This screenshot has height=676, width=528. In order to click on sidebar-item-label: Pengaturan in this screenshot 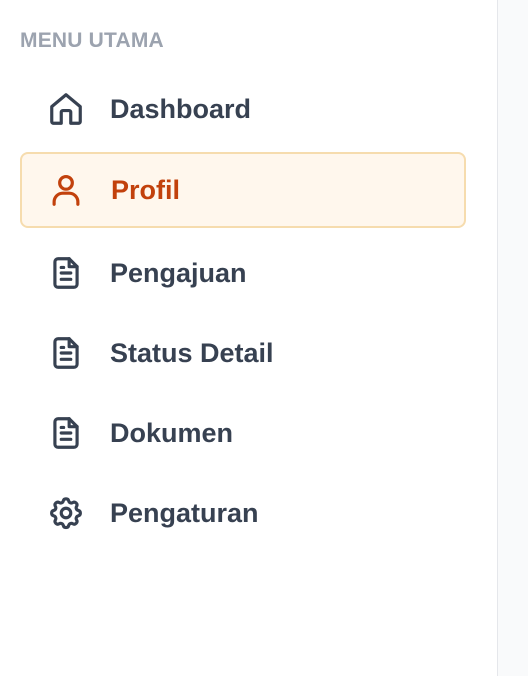, I will do `click(184, 512)`.